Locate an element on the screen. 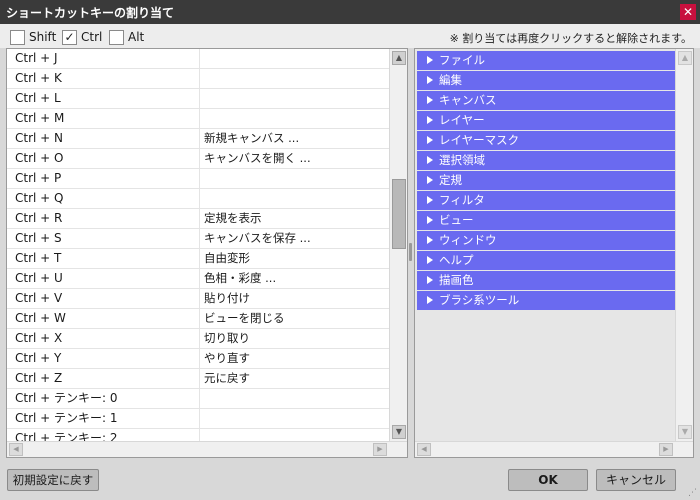 This screenshot has width=700, height=500. category-item: 定規 is located at coordinates (546, 180).